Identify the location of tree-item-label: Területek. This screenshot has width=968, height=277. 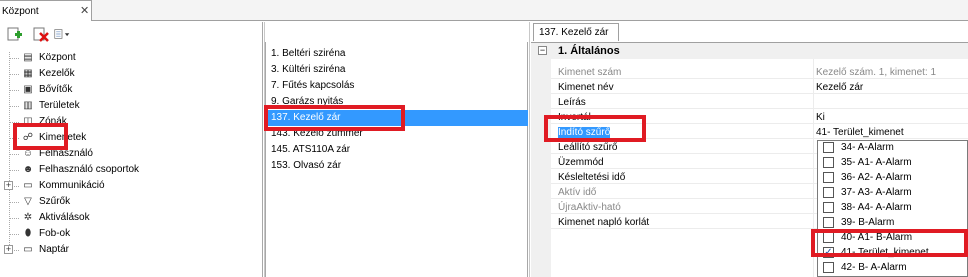
(59, 105).